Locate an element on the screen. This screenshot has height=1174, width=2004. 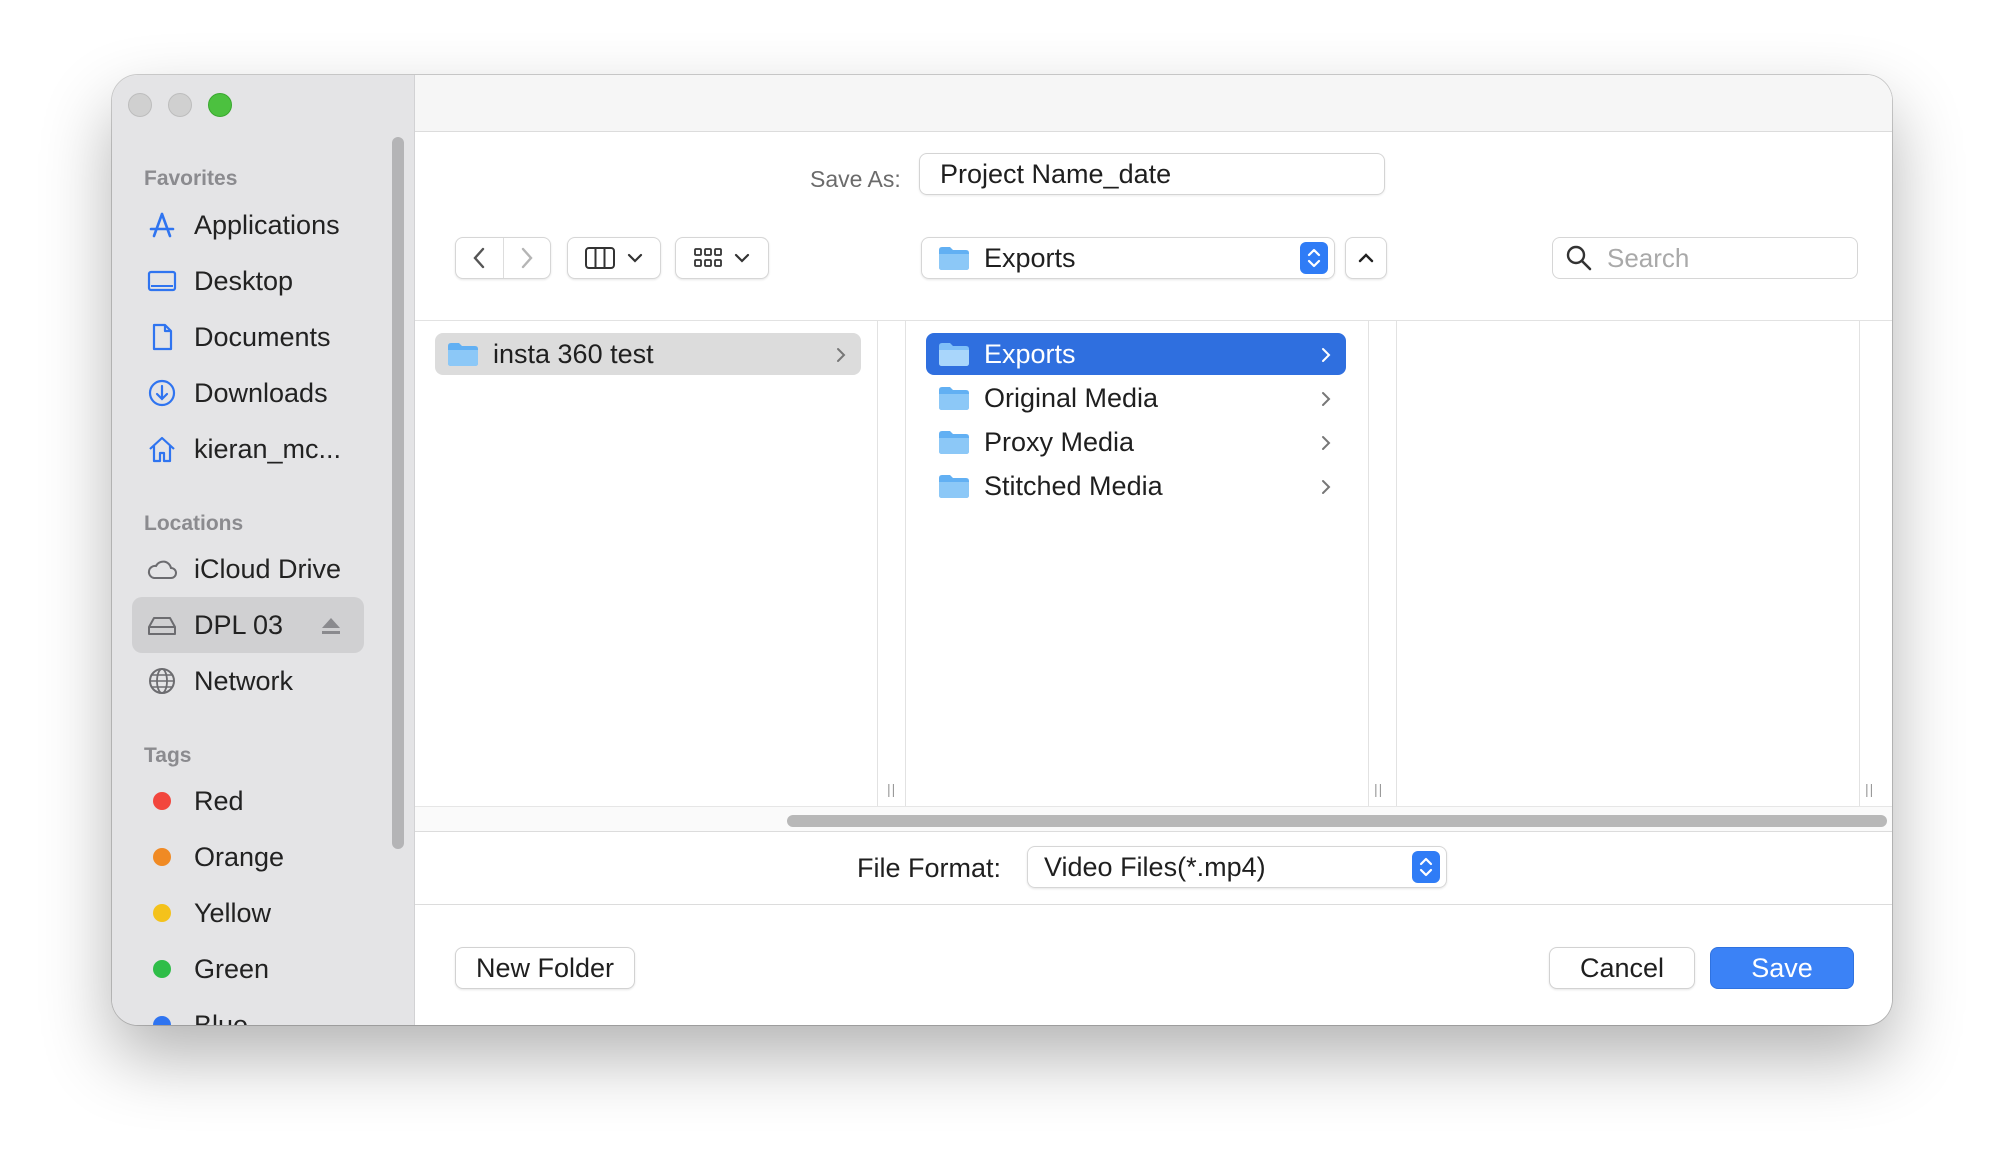
folder-row: Stitched Media is located at coordinates (1136, 486).